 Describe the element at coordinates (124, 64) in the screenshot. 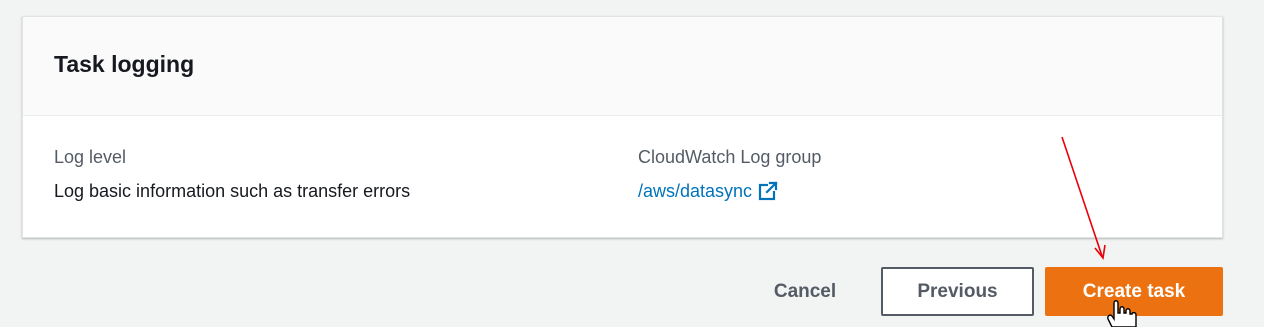

I see `panel-title: Task logging` at that location.